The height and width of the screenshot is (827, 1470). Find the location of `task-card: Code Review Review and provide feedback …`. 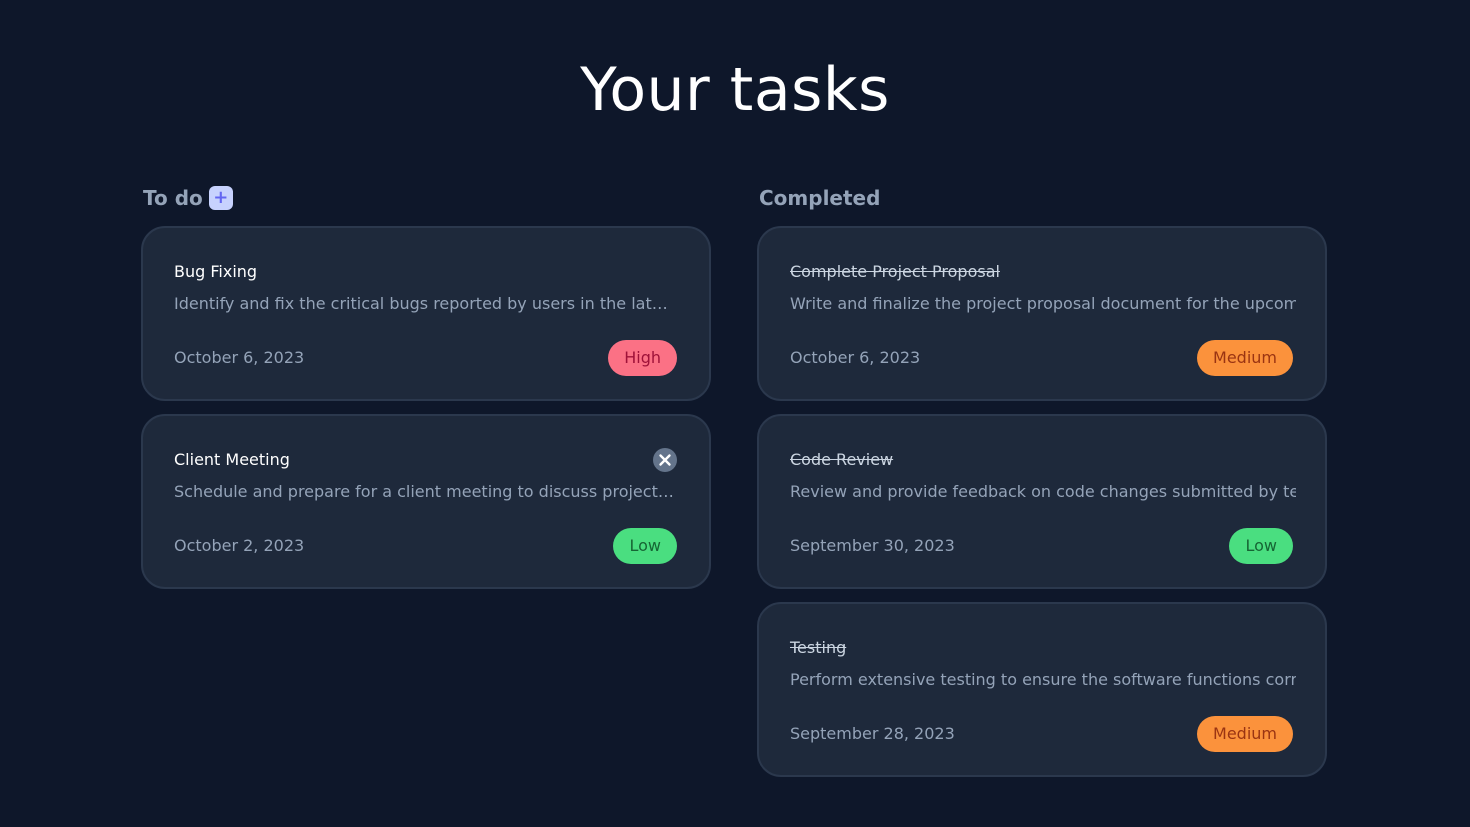

task-card: Code Review Review and provide feedback … is located at coordinates (1042, 501).